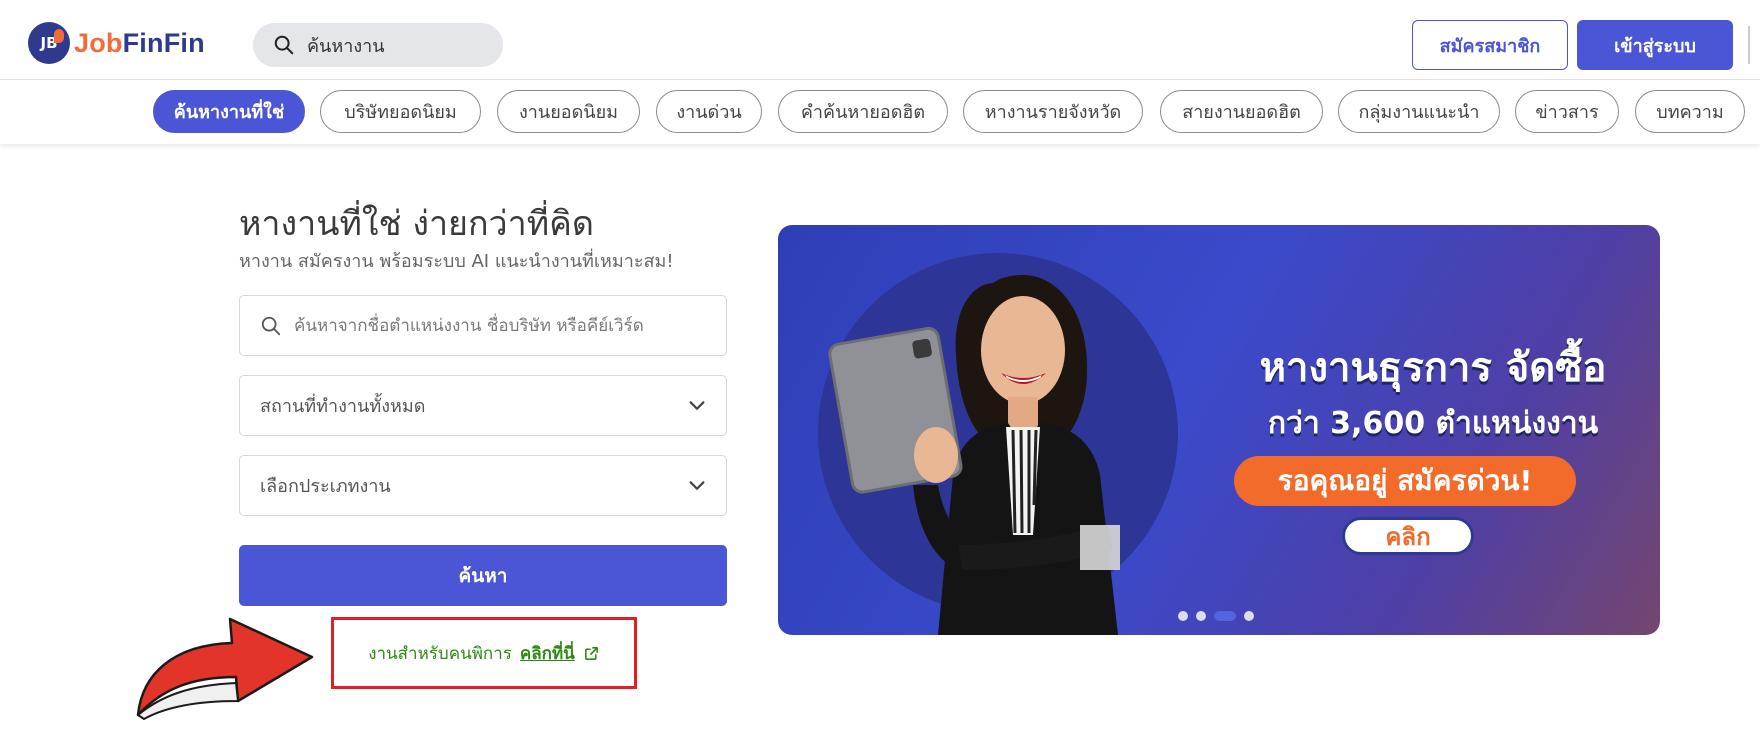  Describe the element at coordinates (483, 485) in the screenshot. I see `job-type-select: เลือกประเภทงาน` at that location.